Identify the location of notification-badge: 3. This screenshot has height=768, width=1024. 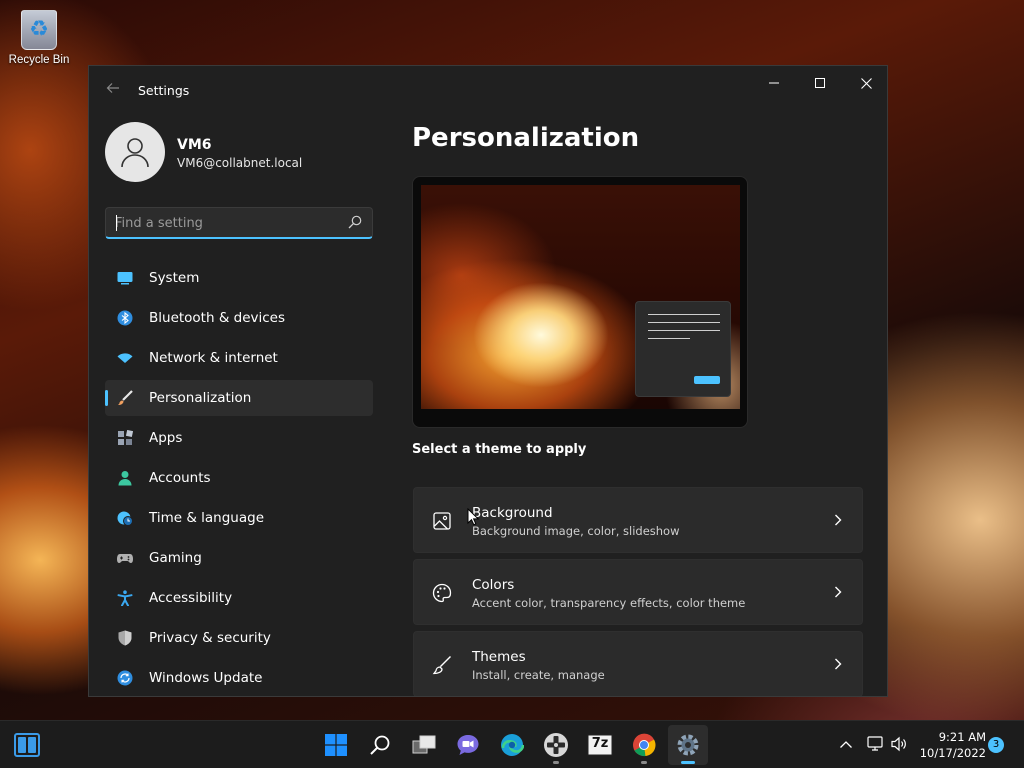
(996, 745).